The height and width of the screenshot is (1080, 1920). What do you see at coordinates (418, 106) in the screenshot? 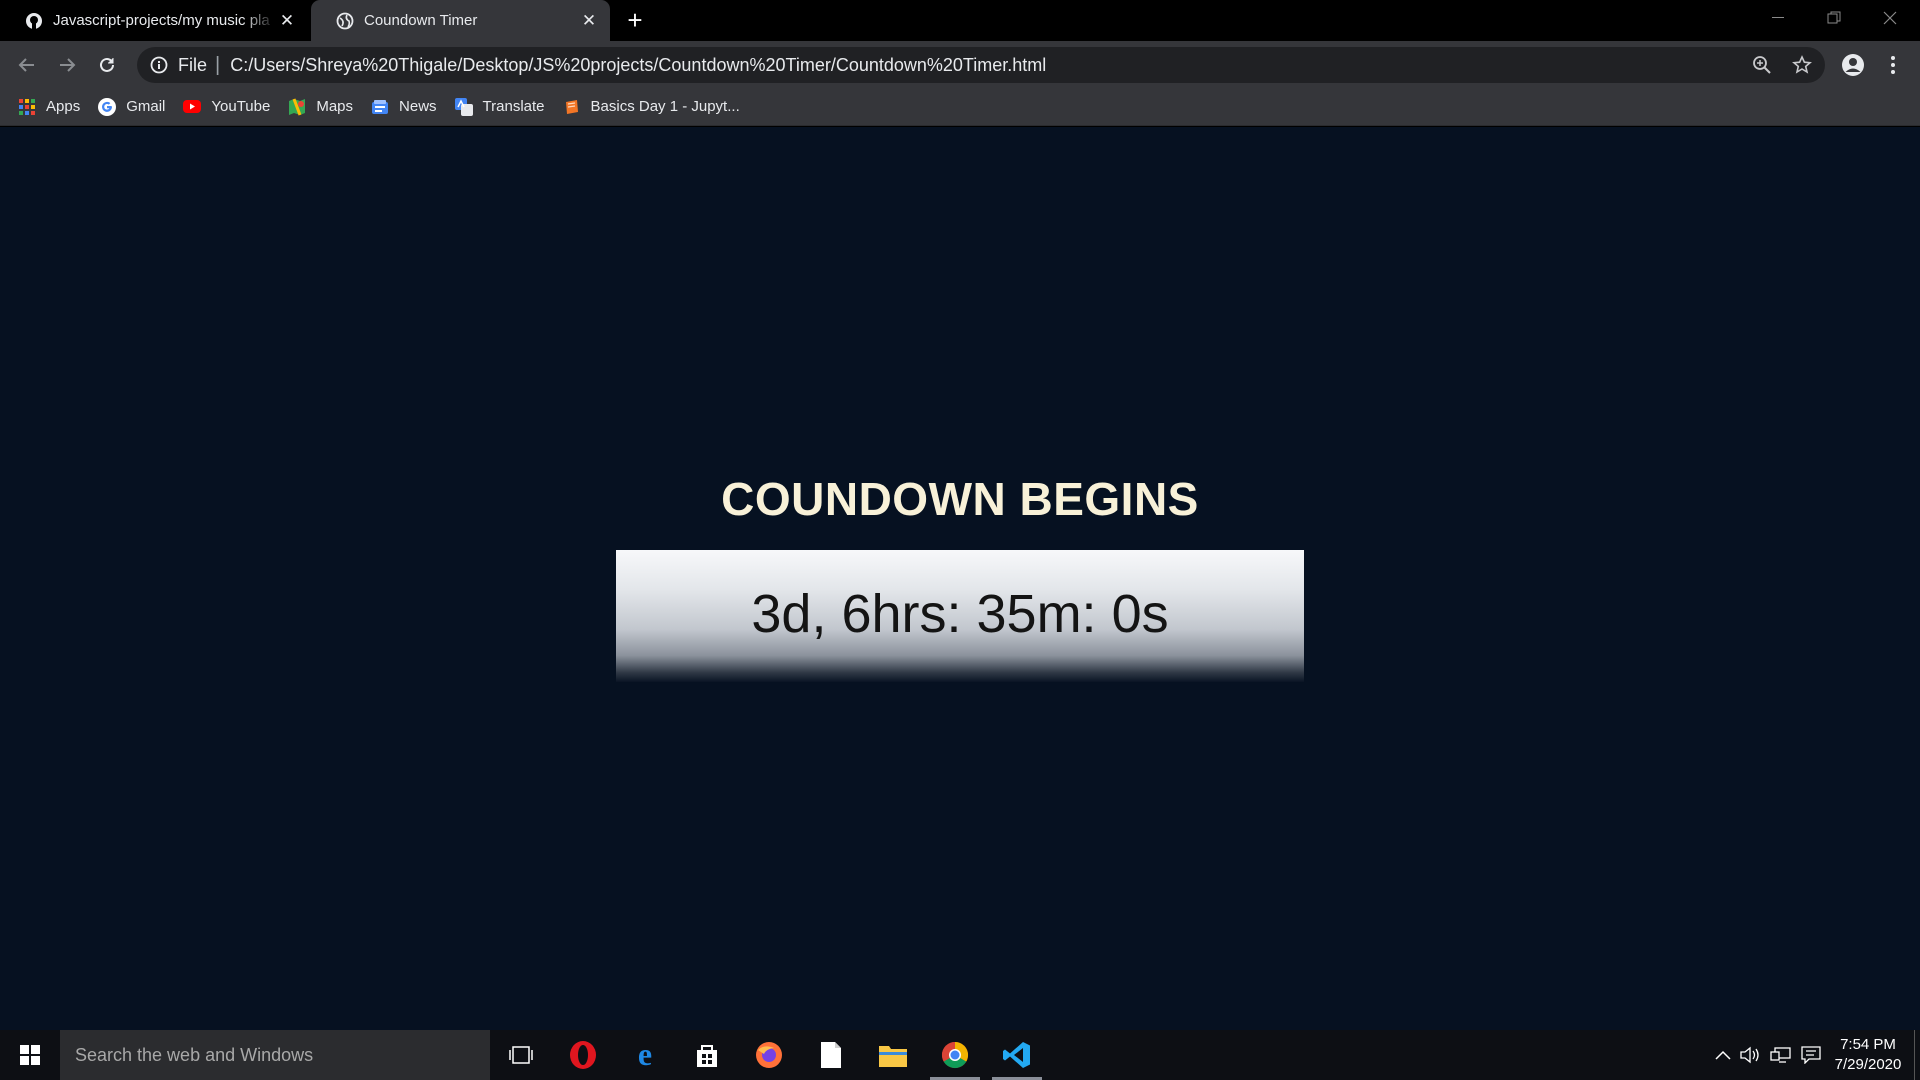
I see `bookmark-label: News` at bounding box center [418, 106].